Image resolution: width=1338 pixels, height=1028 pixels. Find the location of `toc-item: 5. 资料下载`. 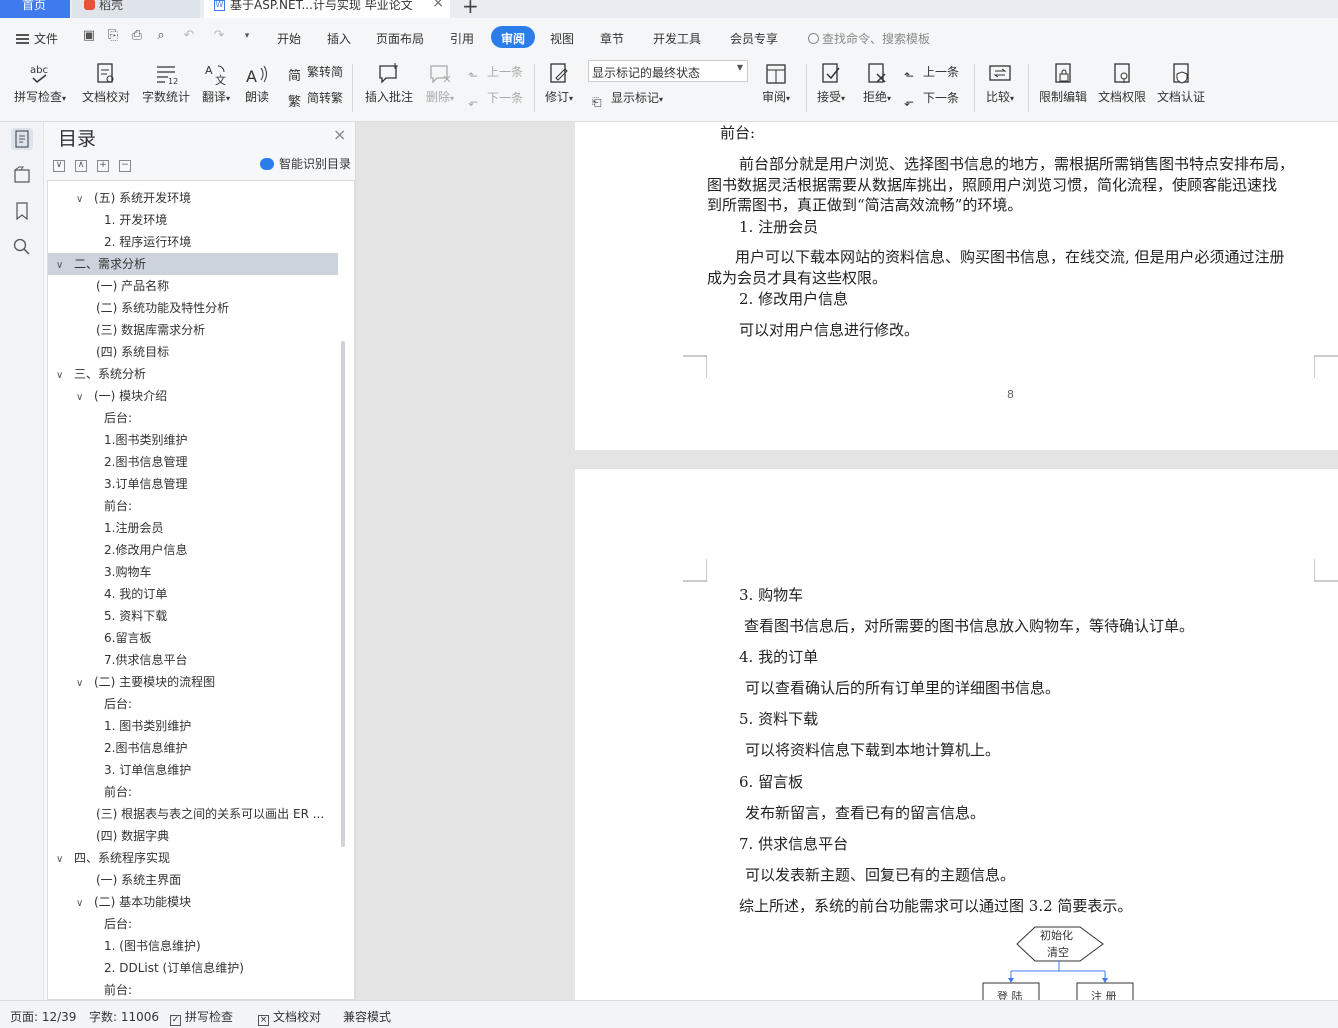

toc-item: 5. 资料下载 is located at coordinates (193, 616).